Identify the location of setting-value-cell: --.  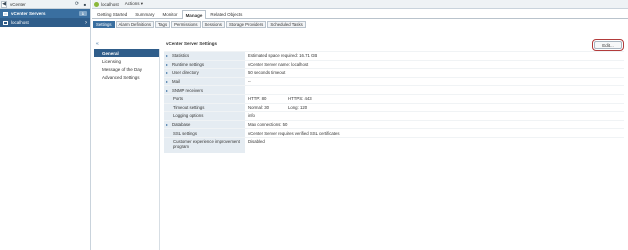
(435, 82).